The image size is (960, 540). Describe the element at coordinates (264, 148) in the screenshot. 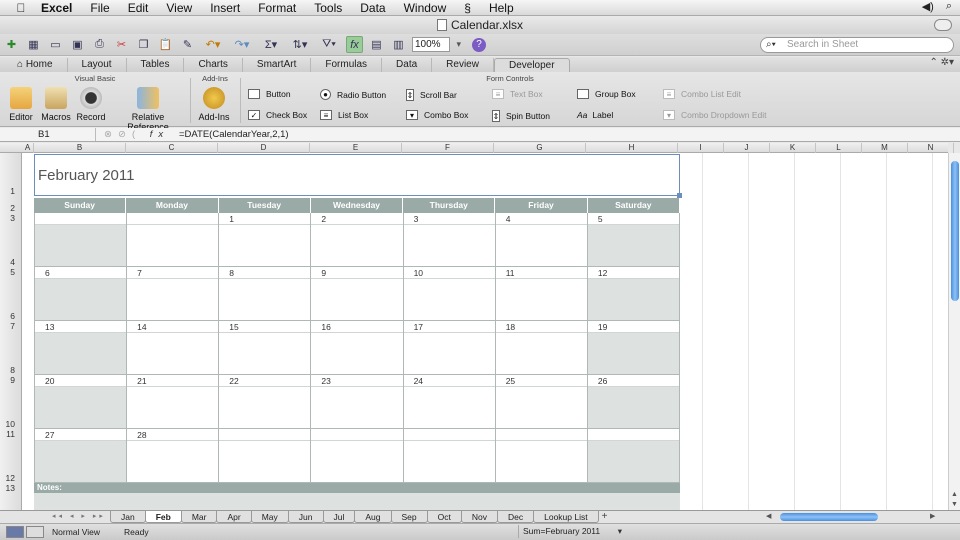

I see `column-header-d: D` at that location.